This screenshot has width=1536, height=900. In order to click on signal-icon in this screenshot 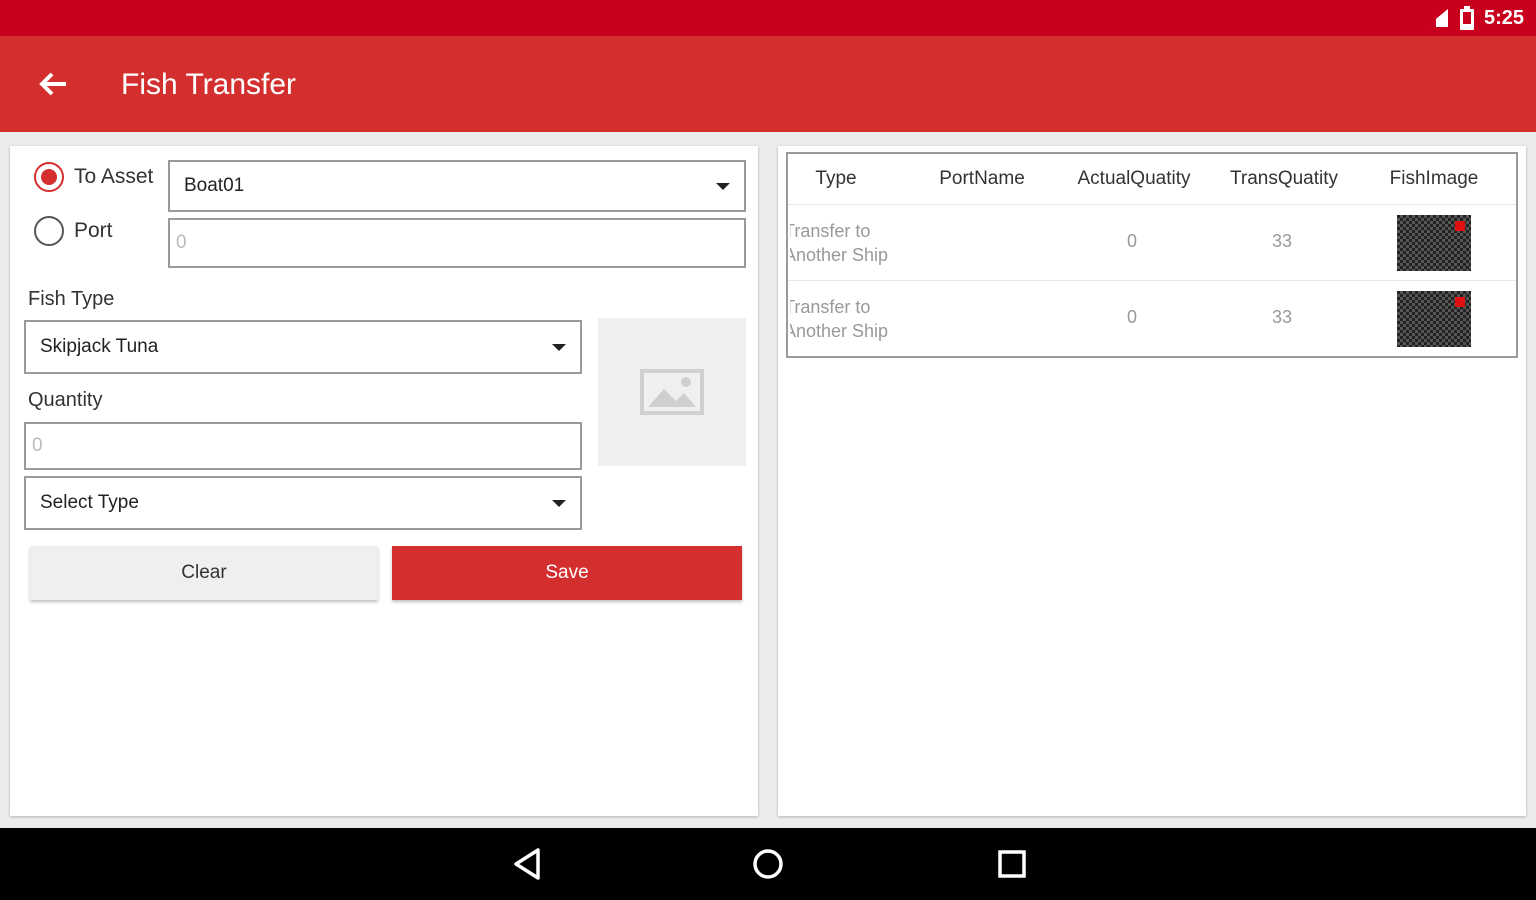, I will do `click(1436, 18)`.